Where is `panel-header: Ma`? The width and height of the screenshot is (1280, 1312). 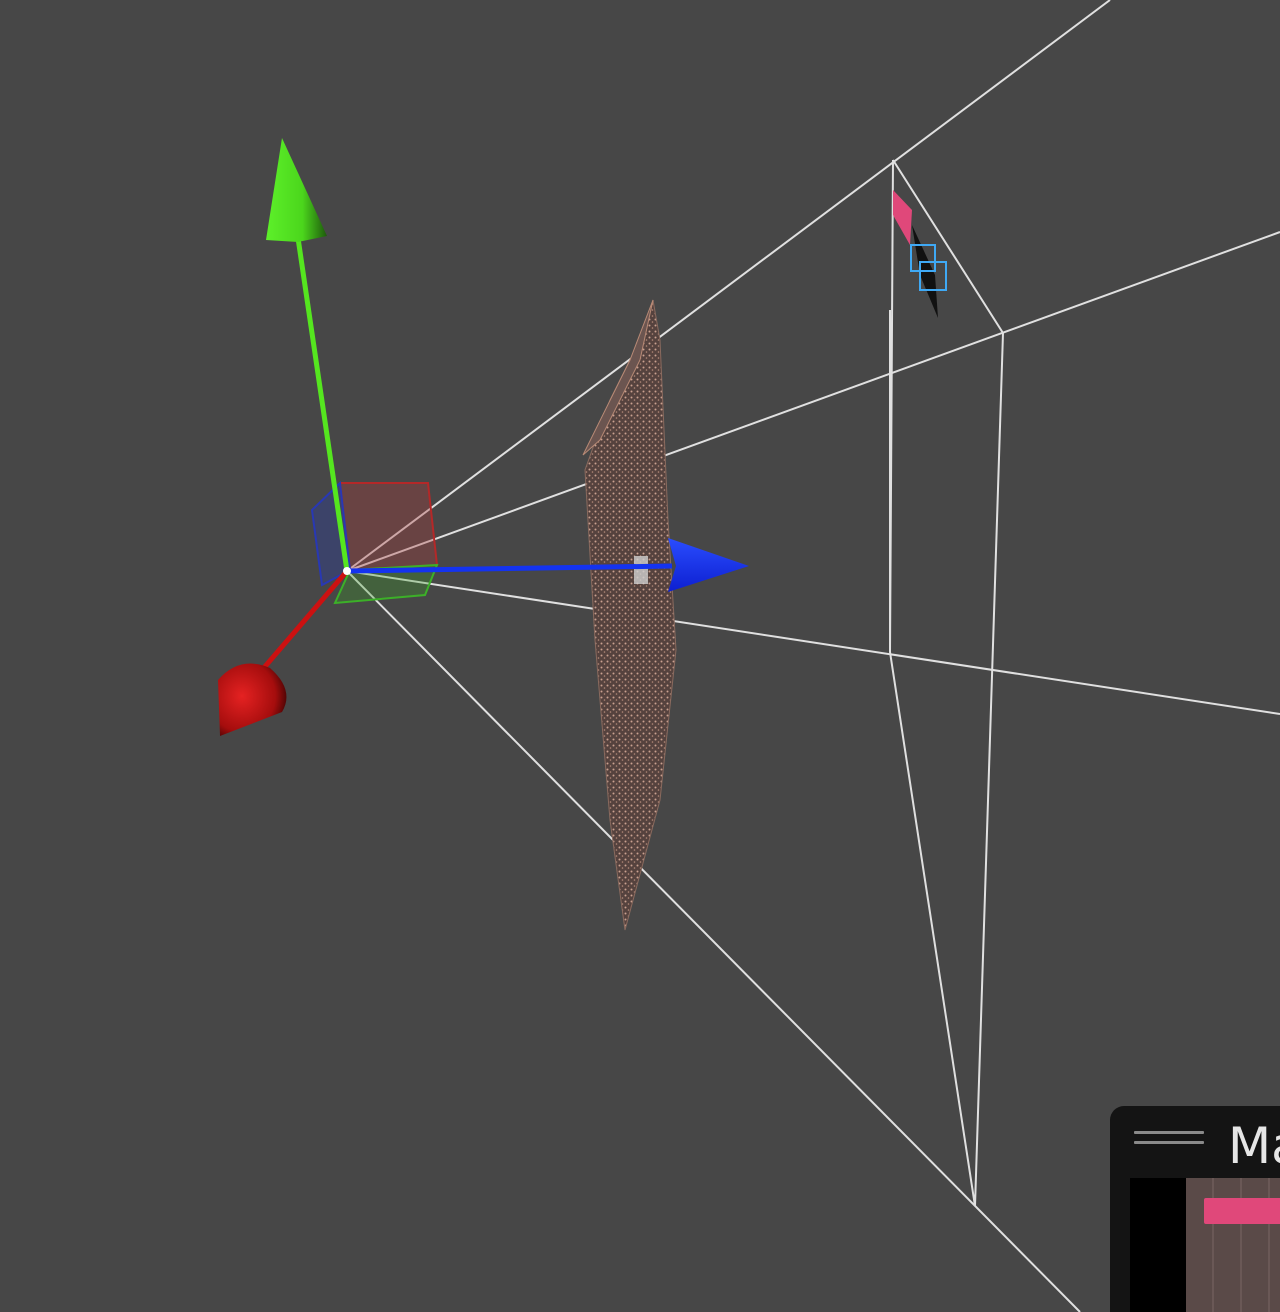
panel-header: Ma is located at coordinates (1195, 1140).